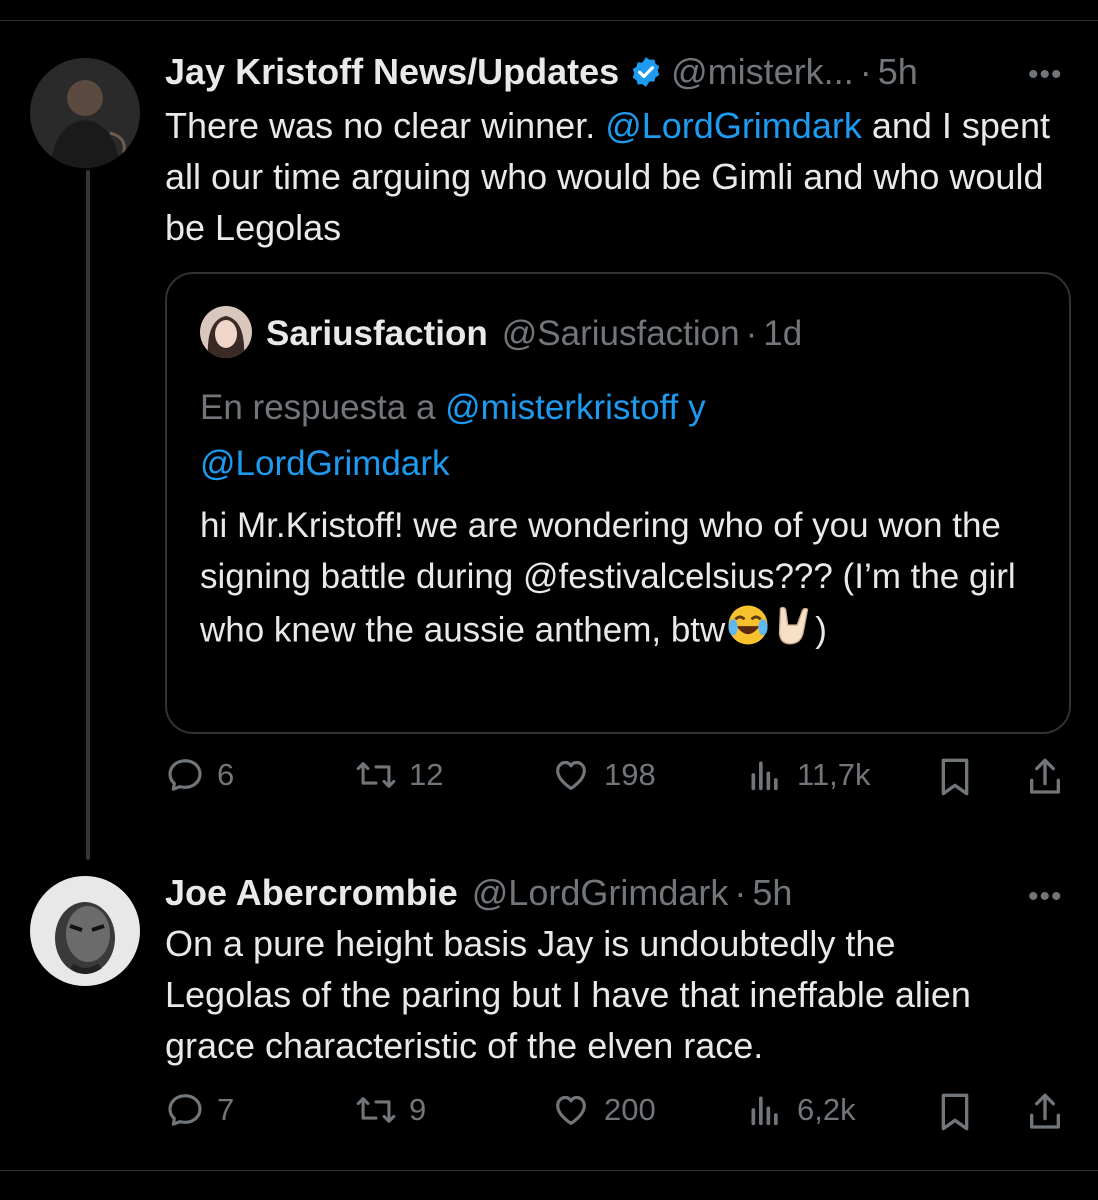 Image resolution: width=1098 pixels, height=1200 pixels. Describe the element at coordinates (85, 931) in the screenshot. I see `joe-abercrombie-avatar` at that location.